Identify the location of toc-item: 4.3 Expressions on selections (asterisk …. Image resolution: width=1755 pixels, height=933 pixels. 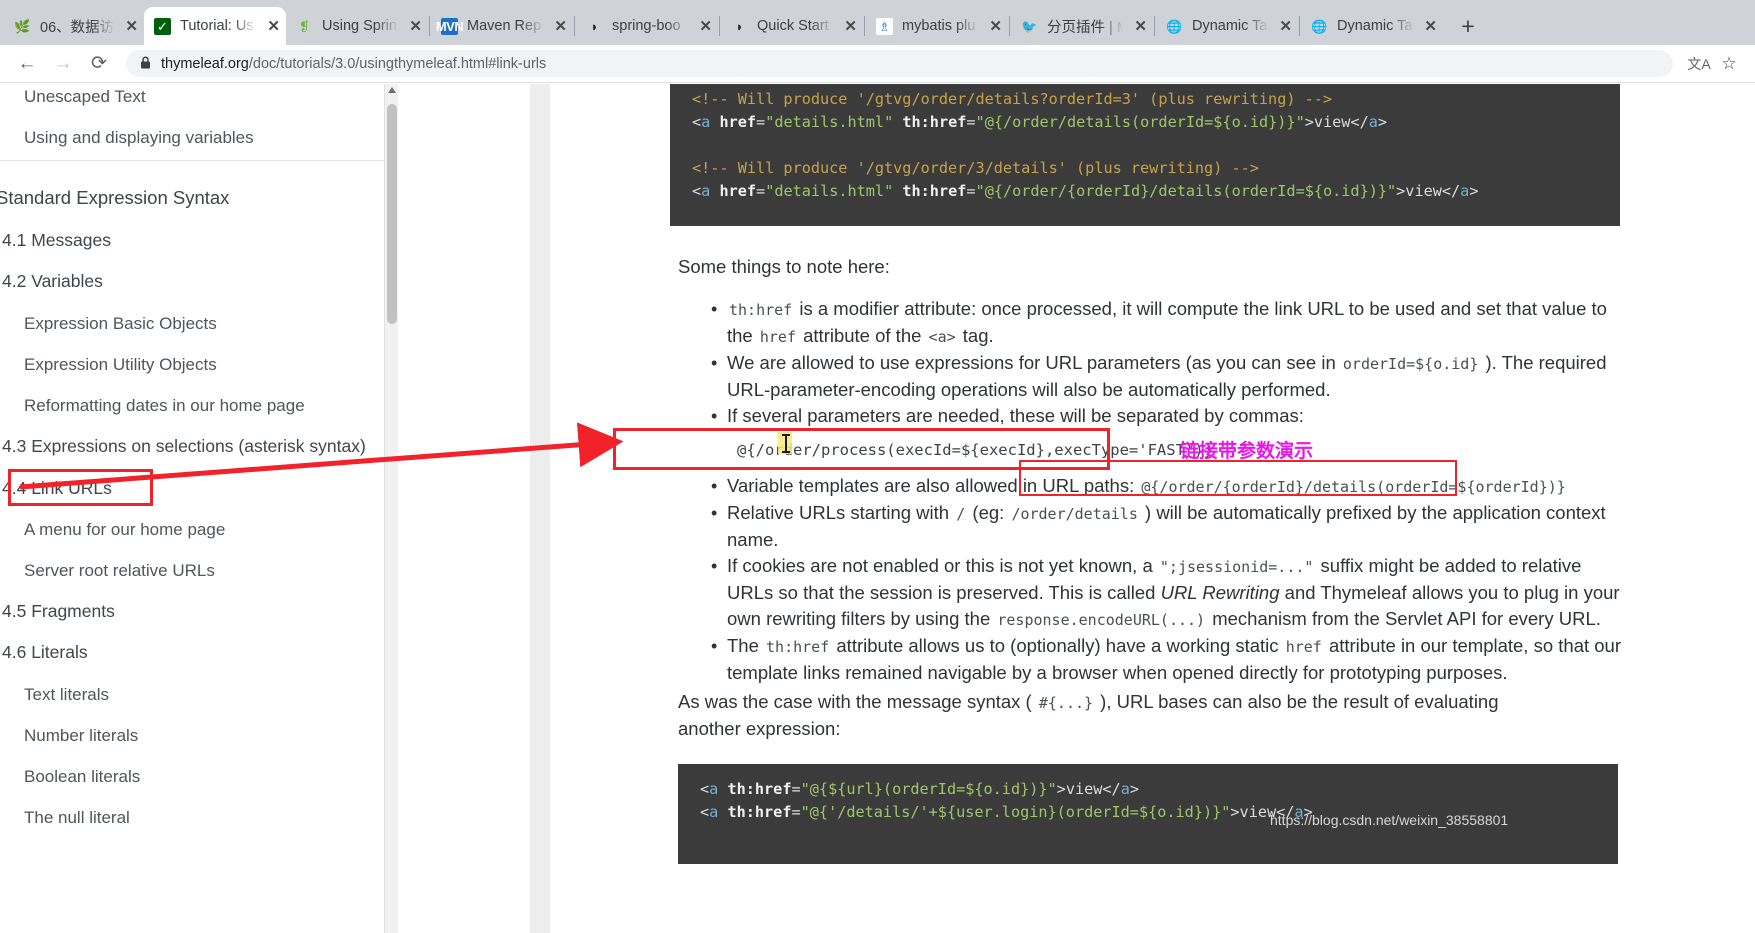
(184, 446).